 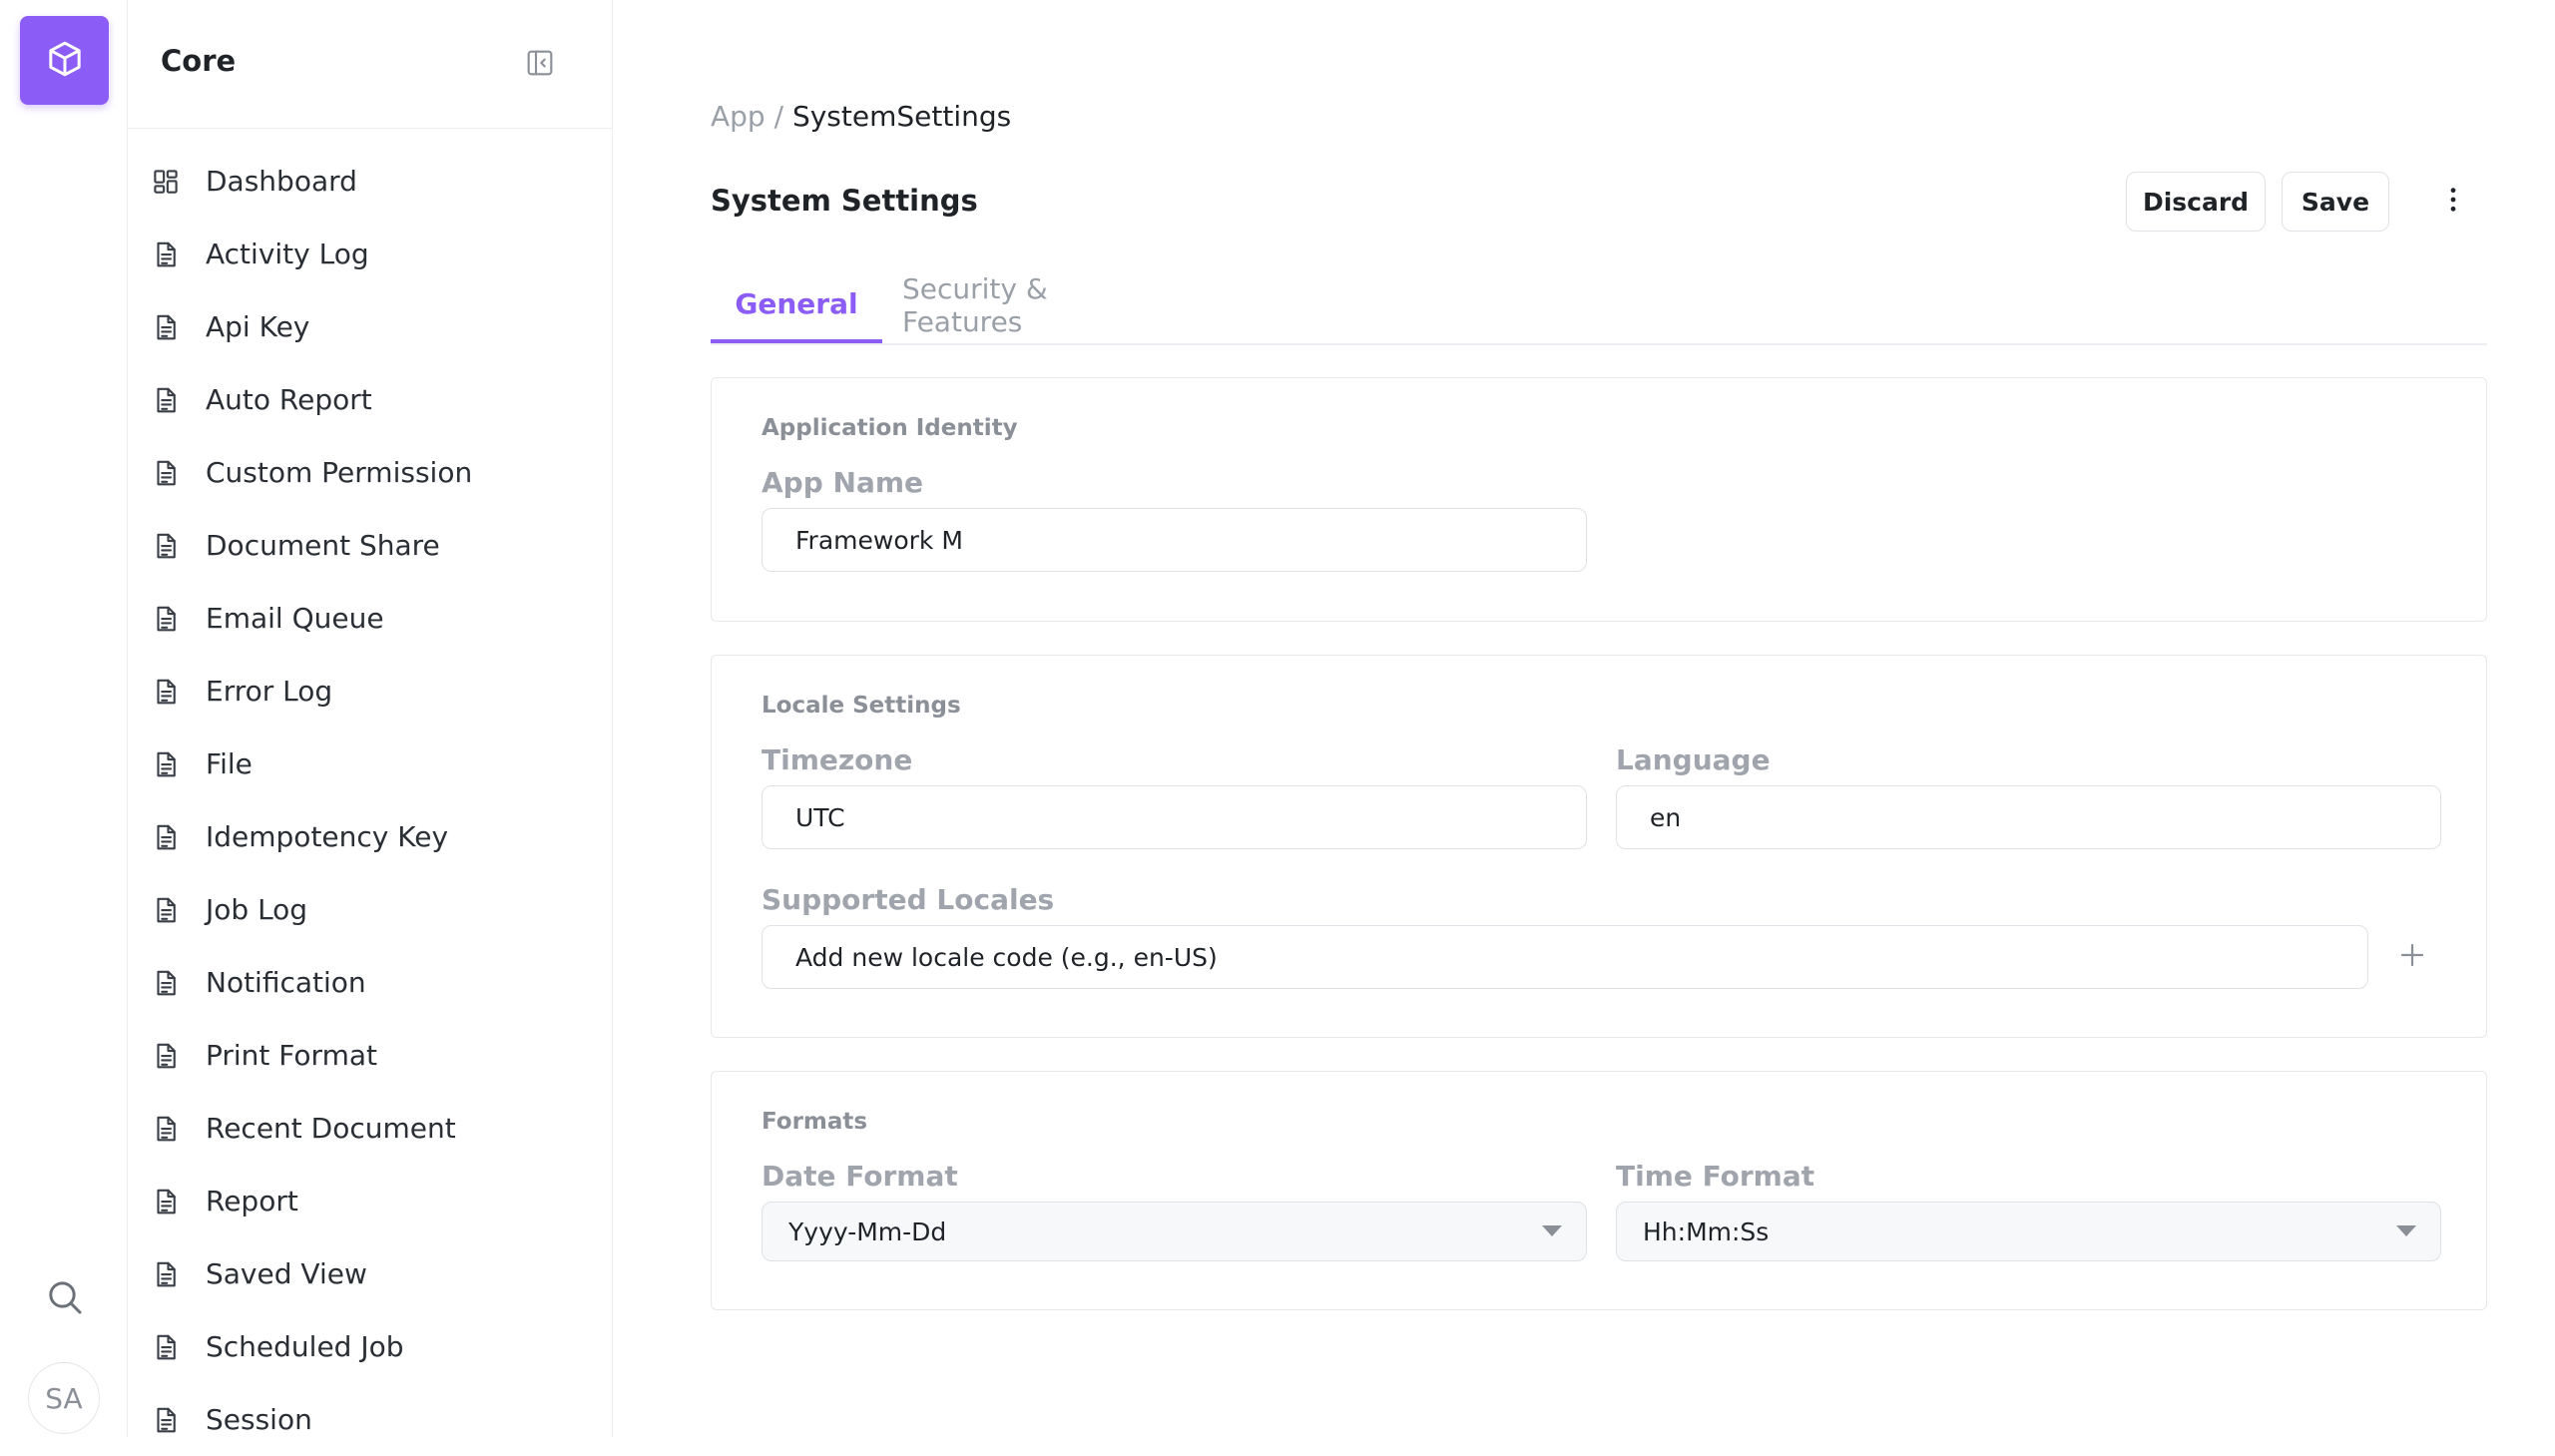 What do you see at coordinates (837, 759) in the screenshot?
I see `timezone-label: Timezone` at bounding box center [837, 759].